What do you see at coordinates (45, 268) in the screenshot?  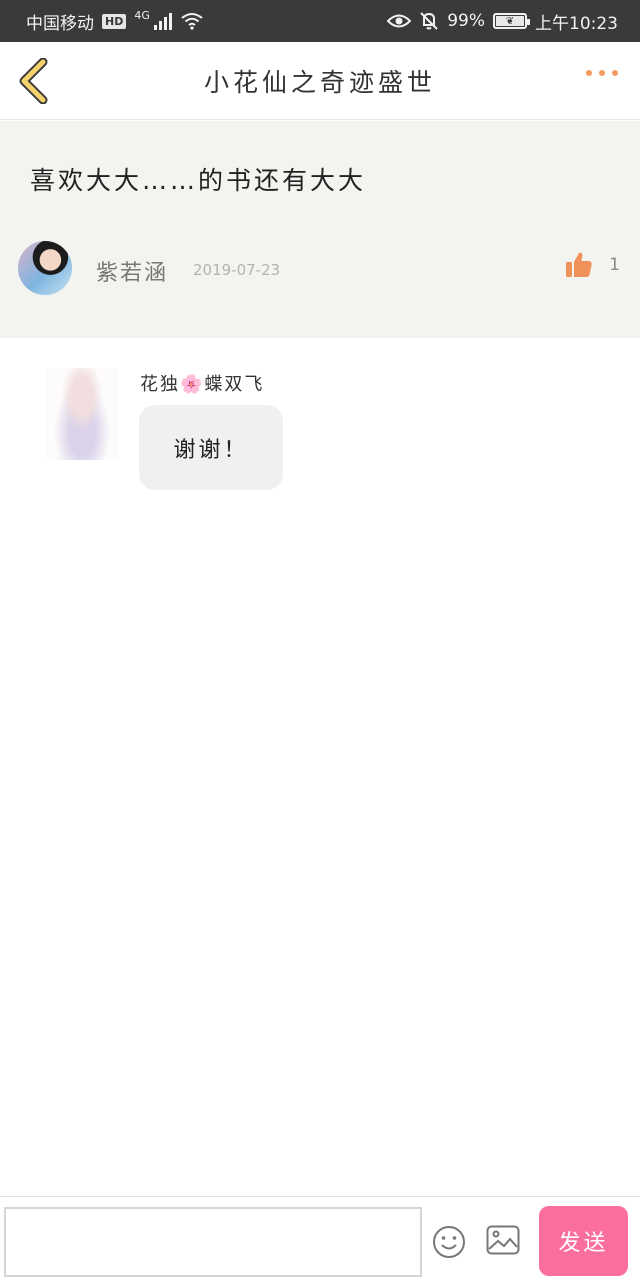 I see `commenter-avatar` at bounding box center [45, 268].